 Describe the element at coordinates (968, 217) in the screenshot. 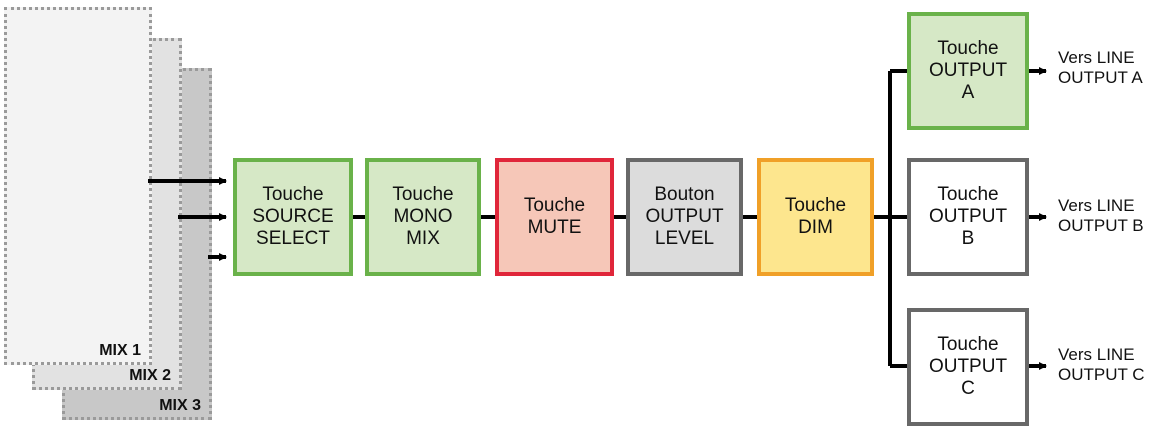

I see `output-b-box: Touche OUTPUT B` at that location.